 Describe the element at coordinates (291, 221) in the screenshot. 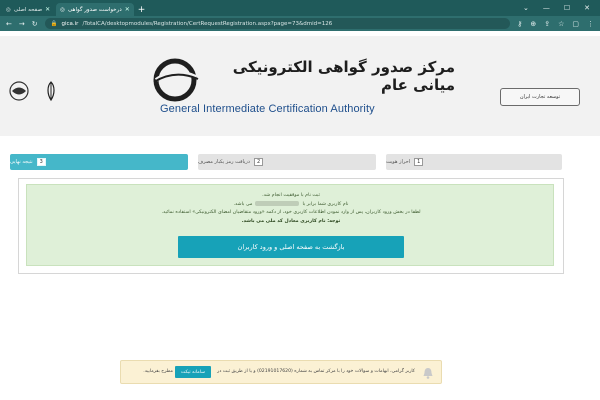

I see `username-note: توجه: نام کاربری معادل کد ملی می باشد.` at that location.